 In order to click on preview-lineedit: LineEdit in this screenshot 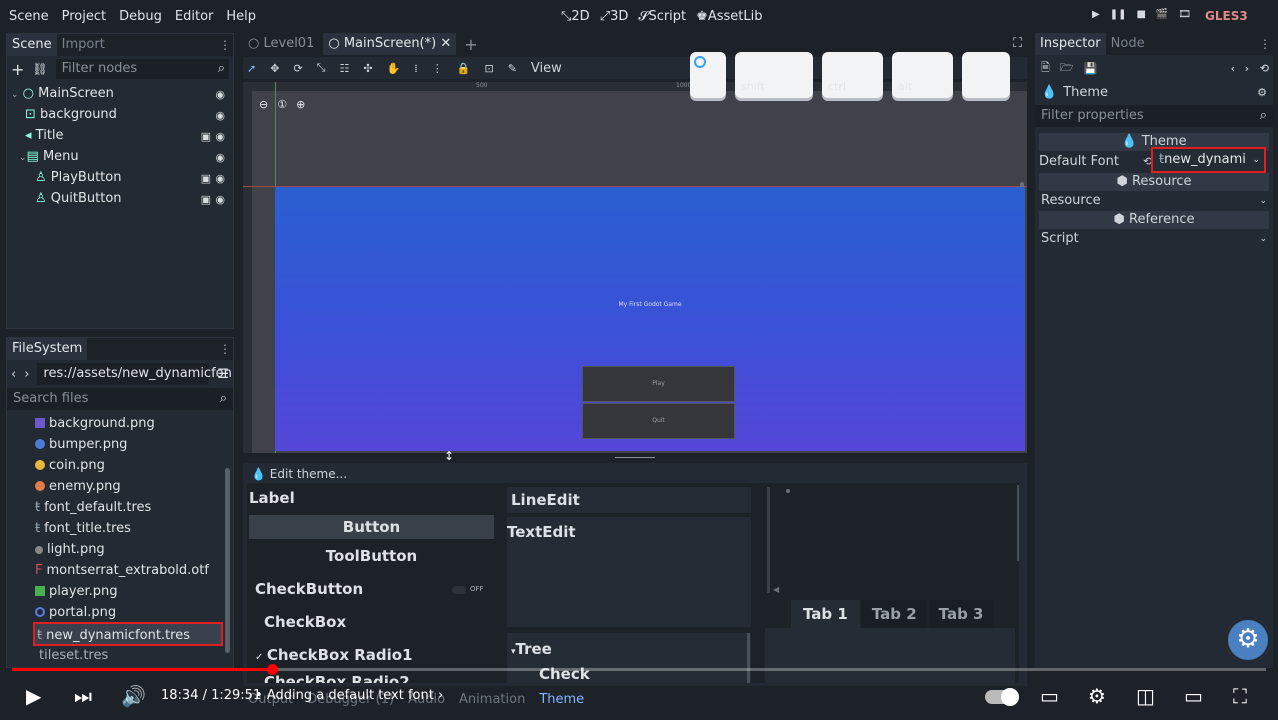, I will do `click(629, 500)`.